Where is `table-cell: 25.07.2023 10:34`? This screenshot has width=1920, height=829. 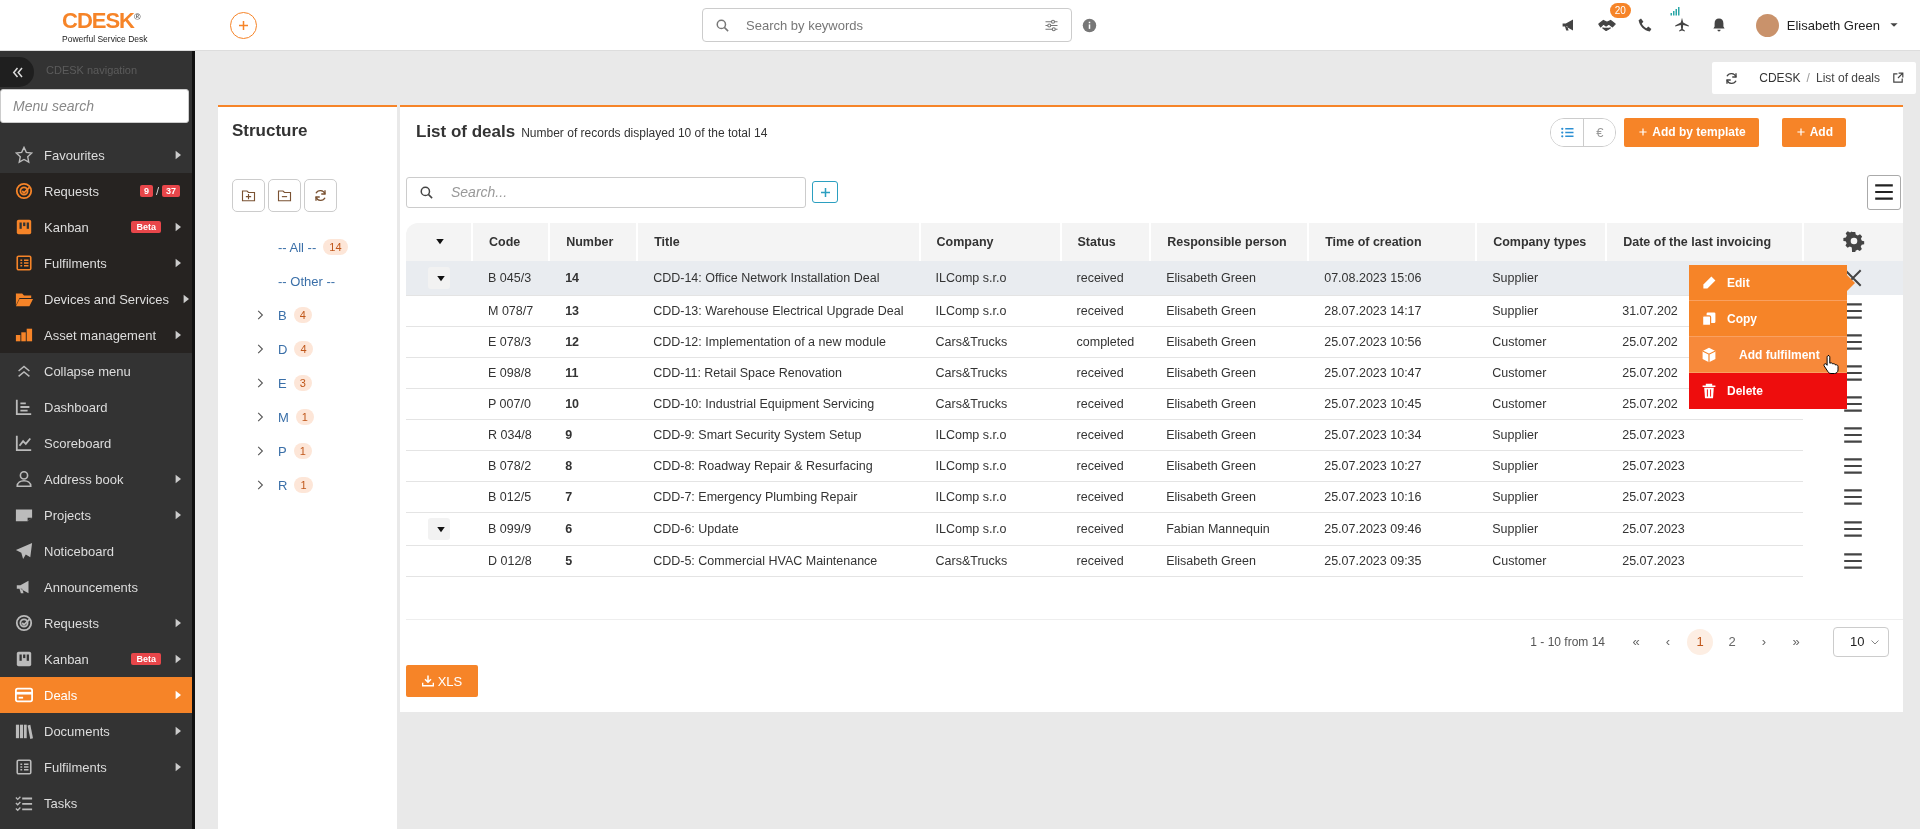 table-cell: 25.07.2023 10:34 is located at coordinates (1373, 434).